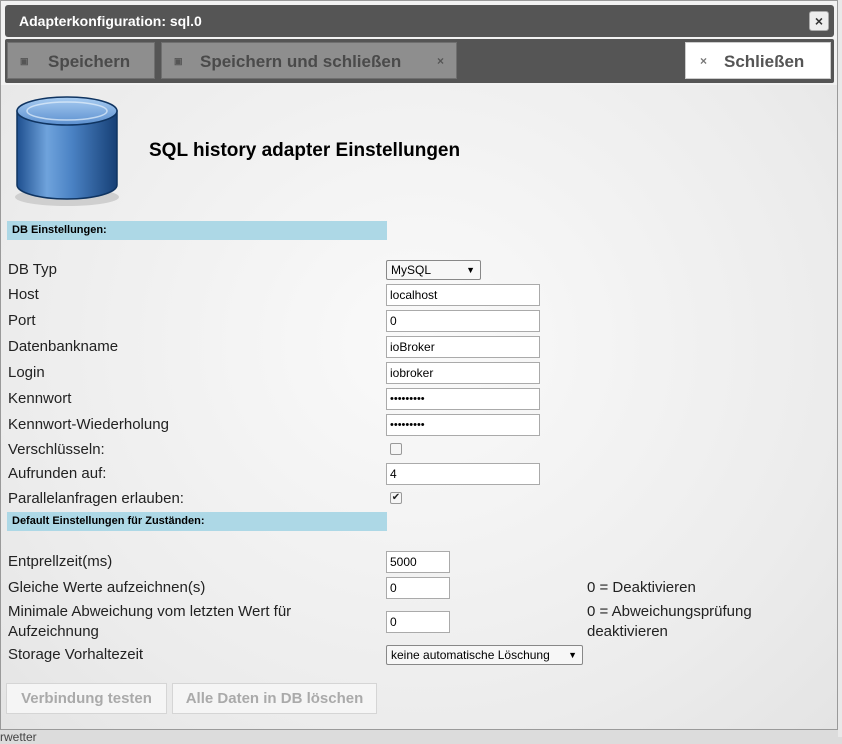 The width and height of the screenshot is (842, 744). What do you see at coordinates (40, 398) in the screenshot?
I see `password-label: Kennwort` at bounding box center [40, 398].